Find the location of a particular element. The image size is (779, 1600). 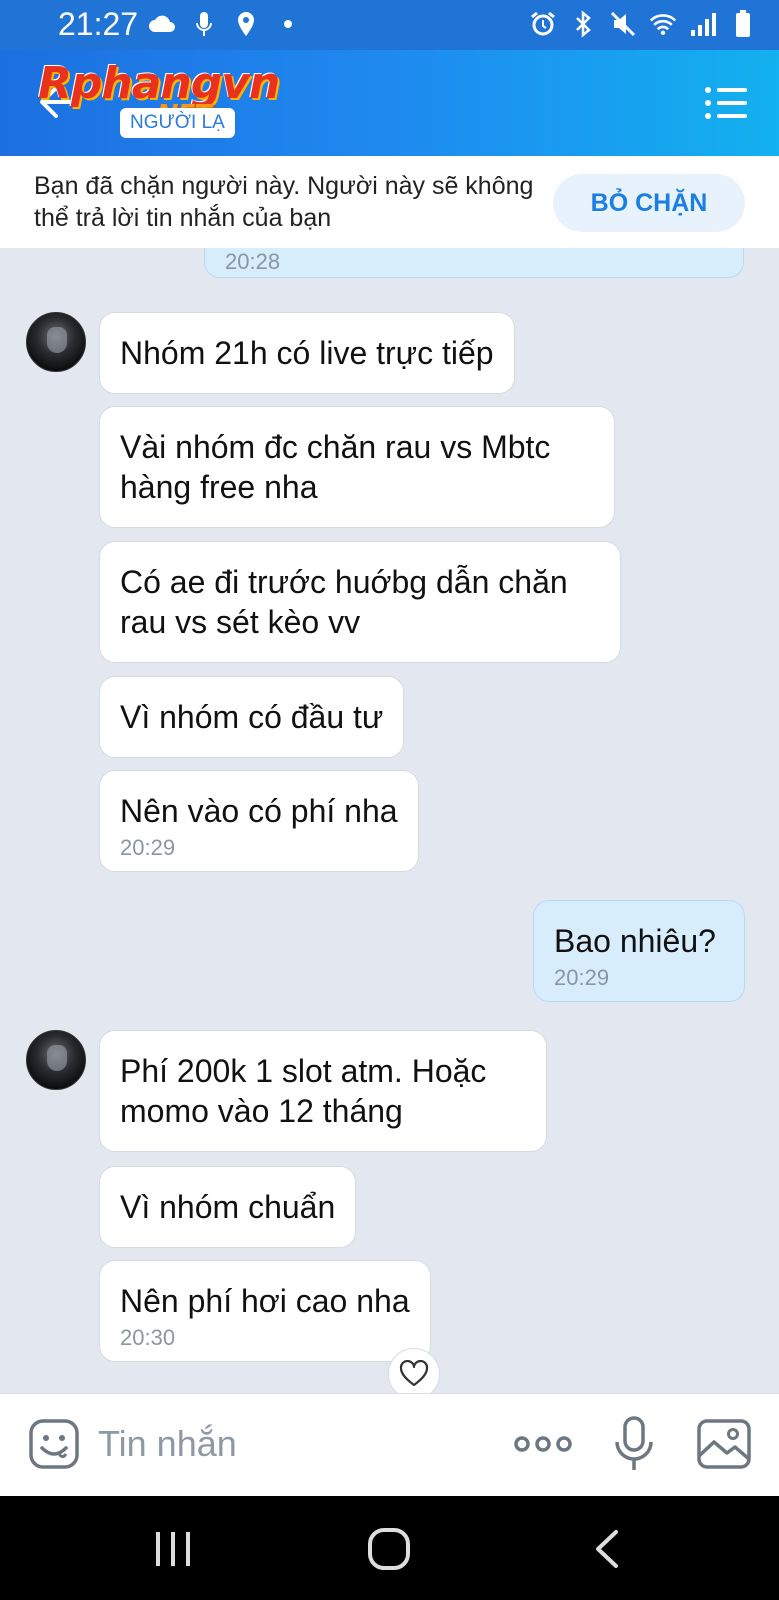

message-bubble: Vì nhóm chuẩn is located at coordinates (228, 1207).